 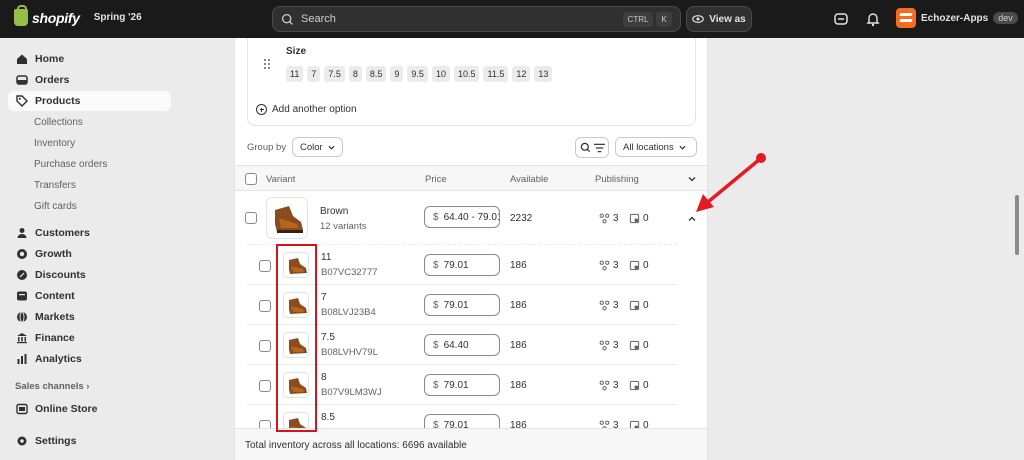 I want to click on locations-select: All locations, so click(x=656, y=147).